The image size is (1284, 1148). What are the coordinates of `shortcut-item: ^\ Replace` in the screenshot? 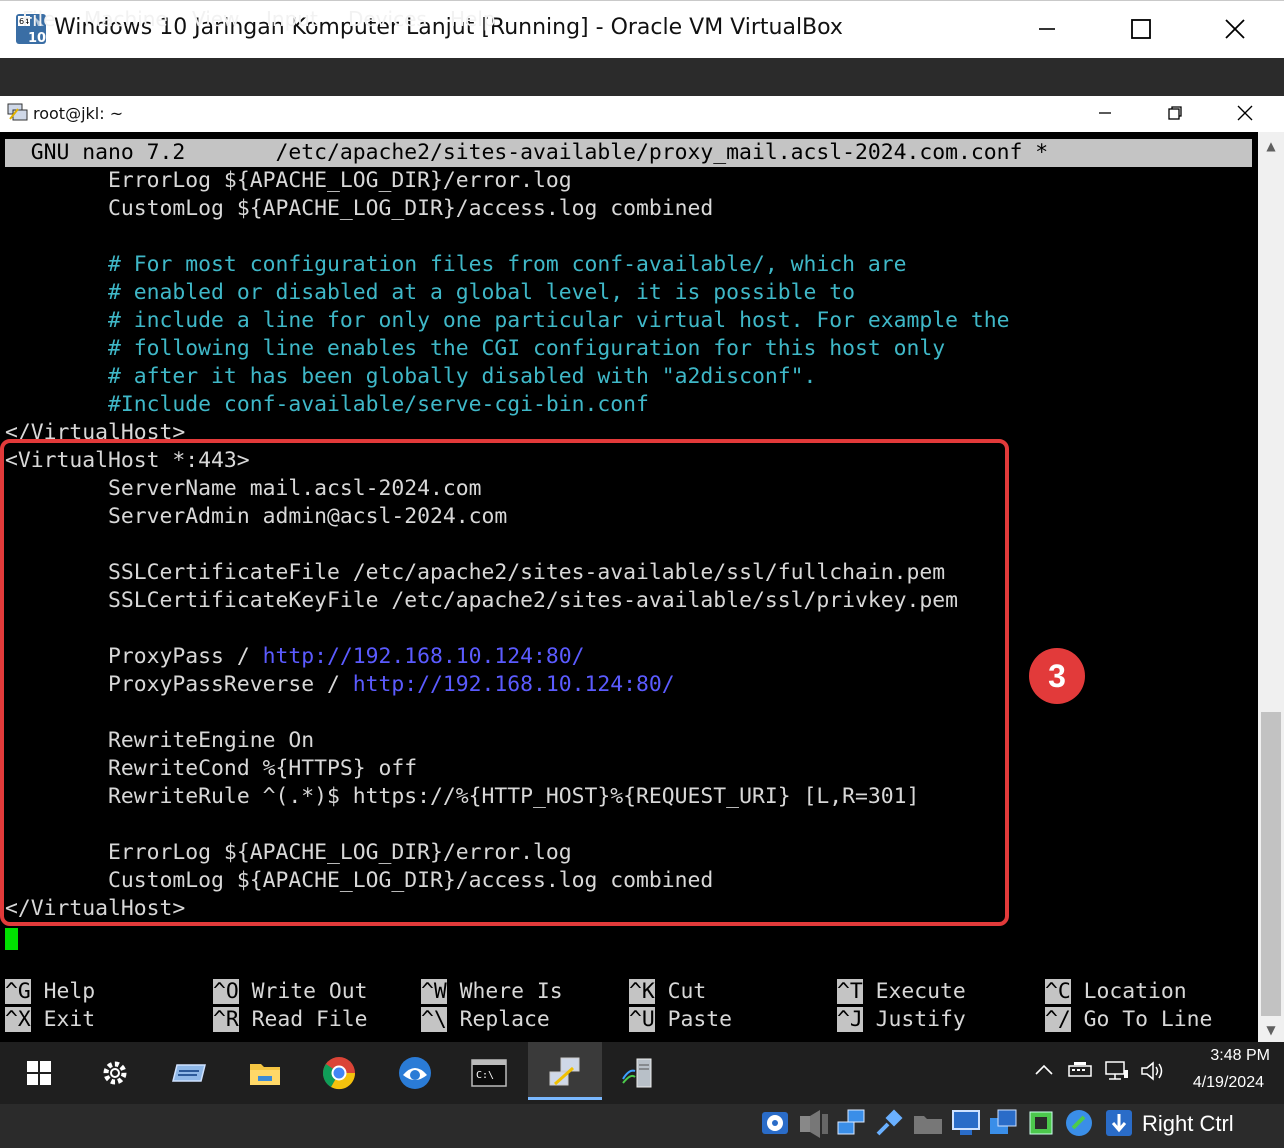 It's located at (485, 1020).